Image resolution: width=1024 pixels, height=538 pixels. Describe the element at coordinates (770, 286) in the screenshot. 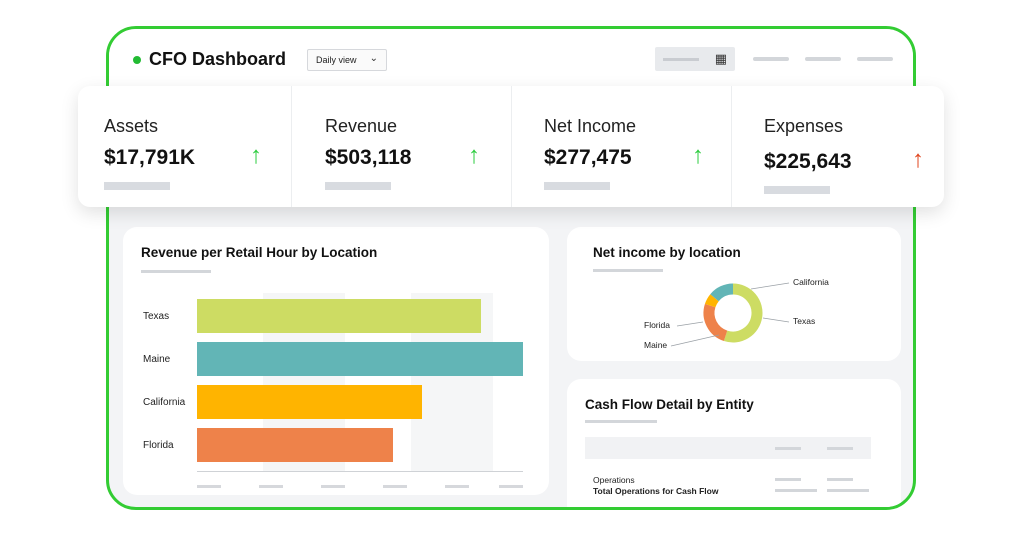

I see `donut-leader-california` at that location.